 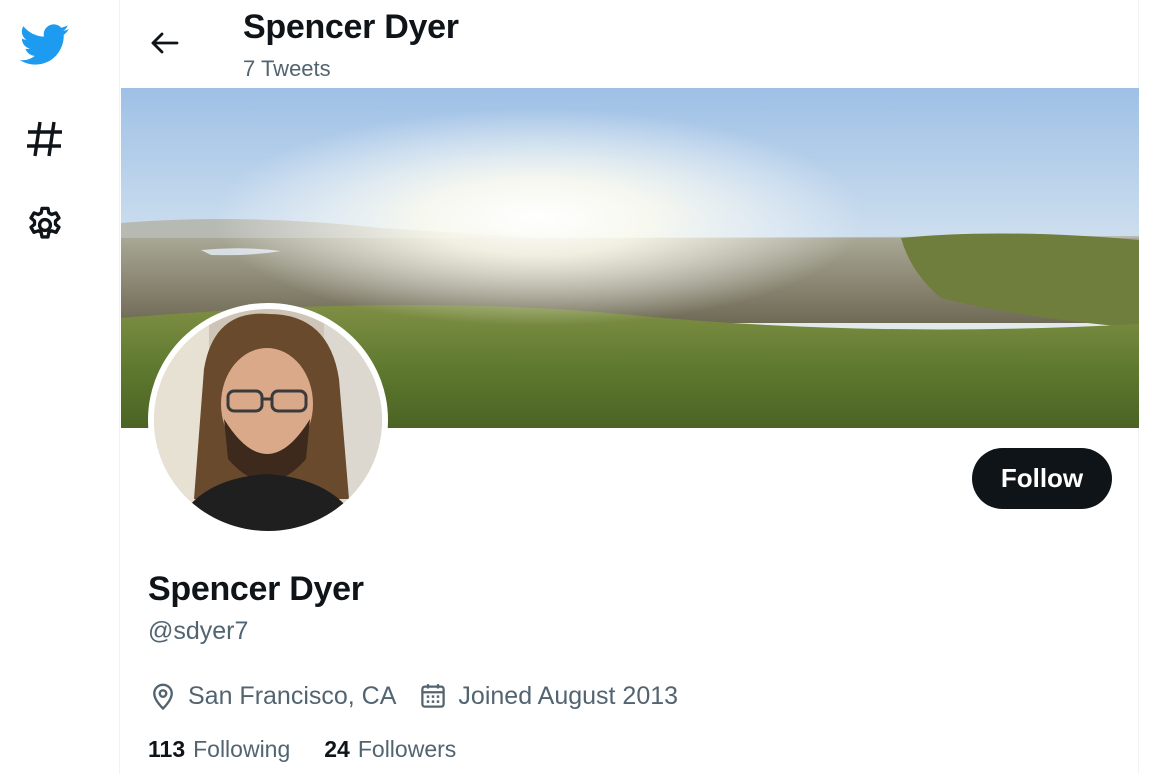 I want to click on joined-item: Joined August 2013, so click(x=548, y=696).